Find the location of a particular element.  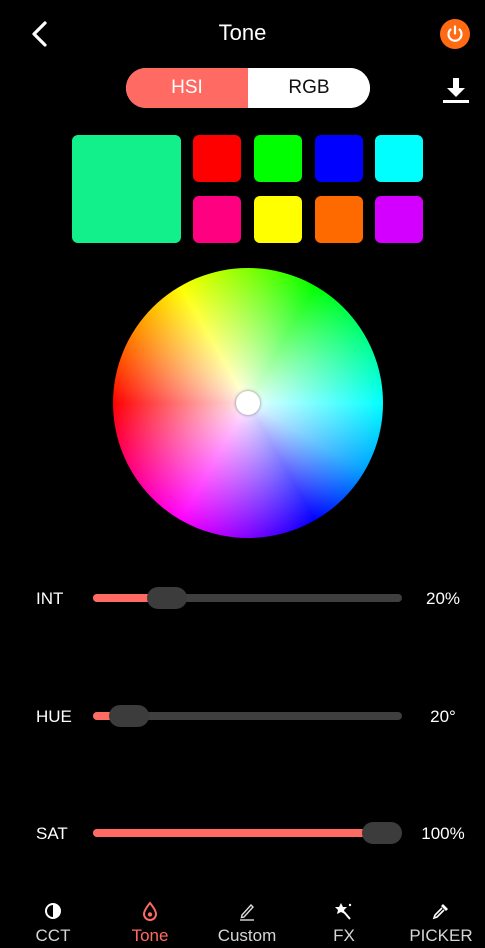

tab-custom: Custom is located at coordinates (247, 921).